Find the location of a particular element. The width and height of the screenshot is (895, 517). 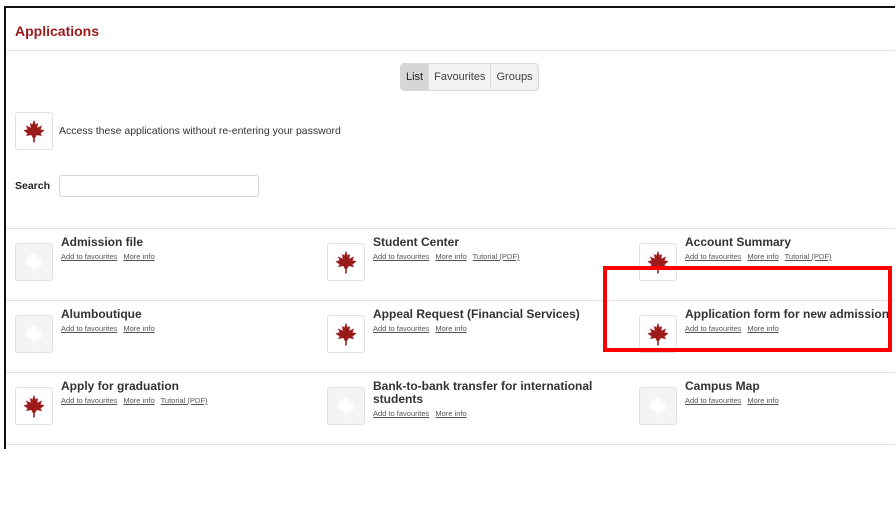

app-name: Account Summary is located at coordinates (760, 242).